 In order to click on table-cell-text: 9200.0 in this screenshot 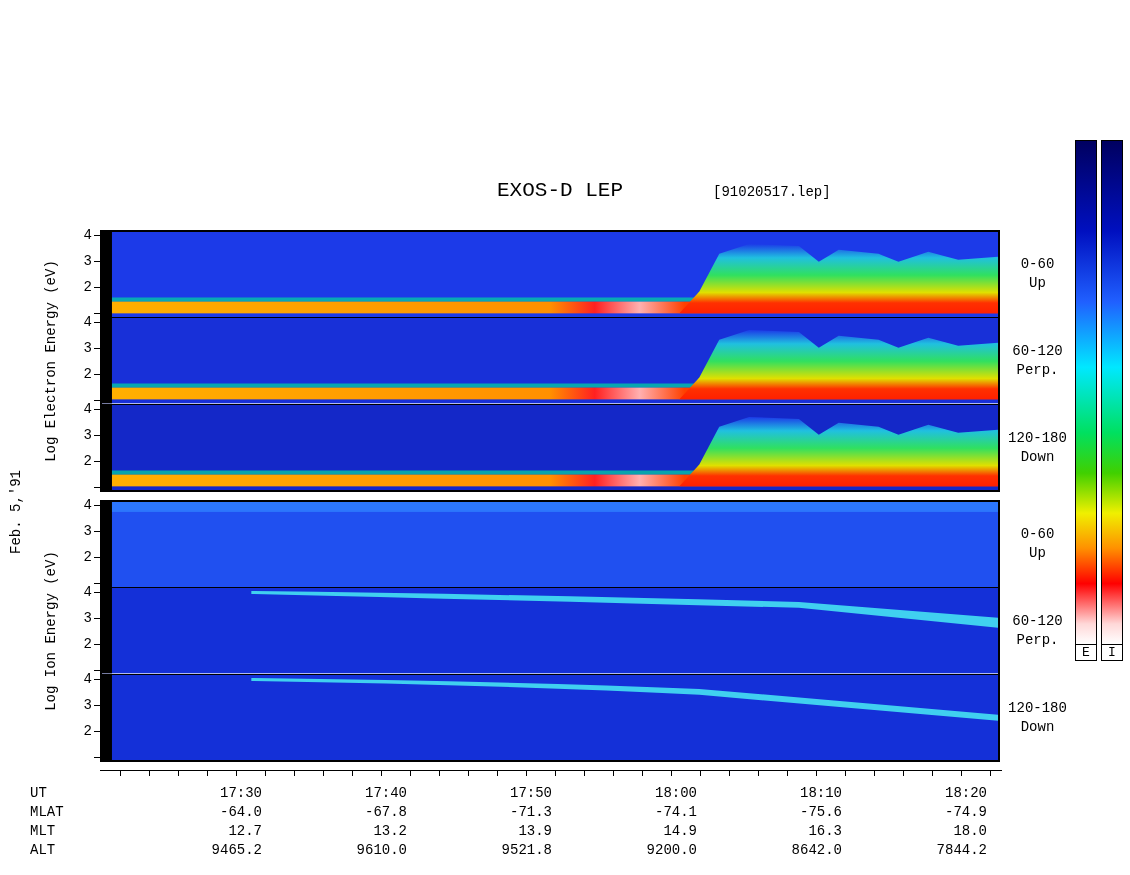, I will do `click(671, 850)`.